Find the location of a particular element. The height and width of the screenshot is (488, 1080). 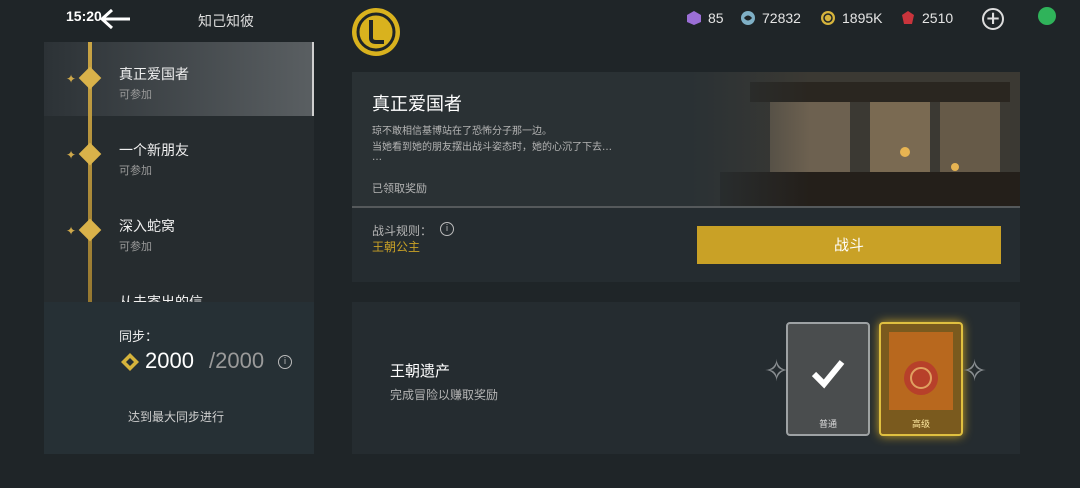

chapter-name: 从未寄出的信 is located at coordinates (161, 297).